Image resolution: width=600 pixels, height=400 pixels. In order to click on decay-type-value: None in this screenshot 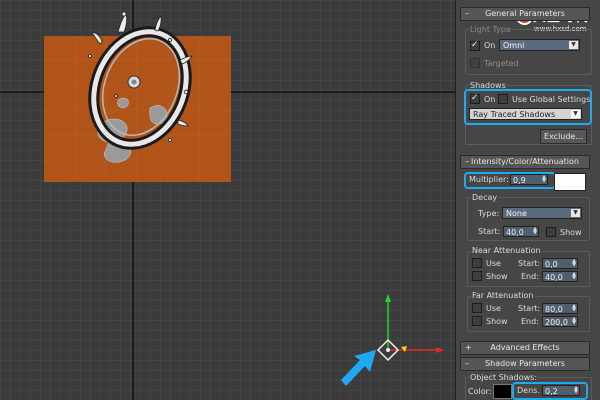, I will do `click(516, 213)`.